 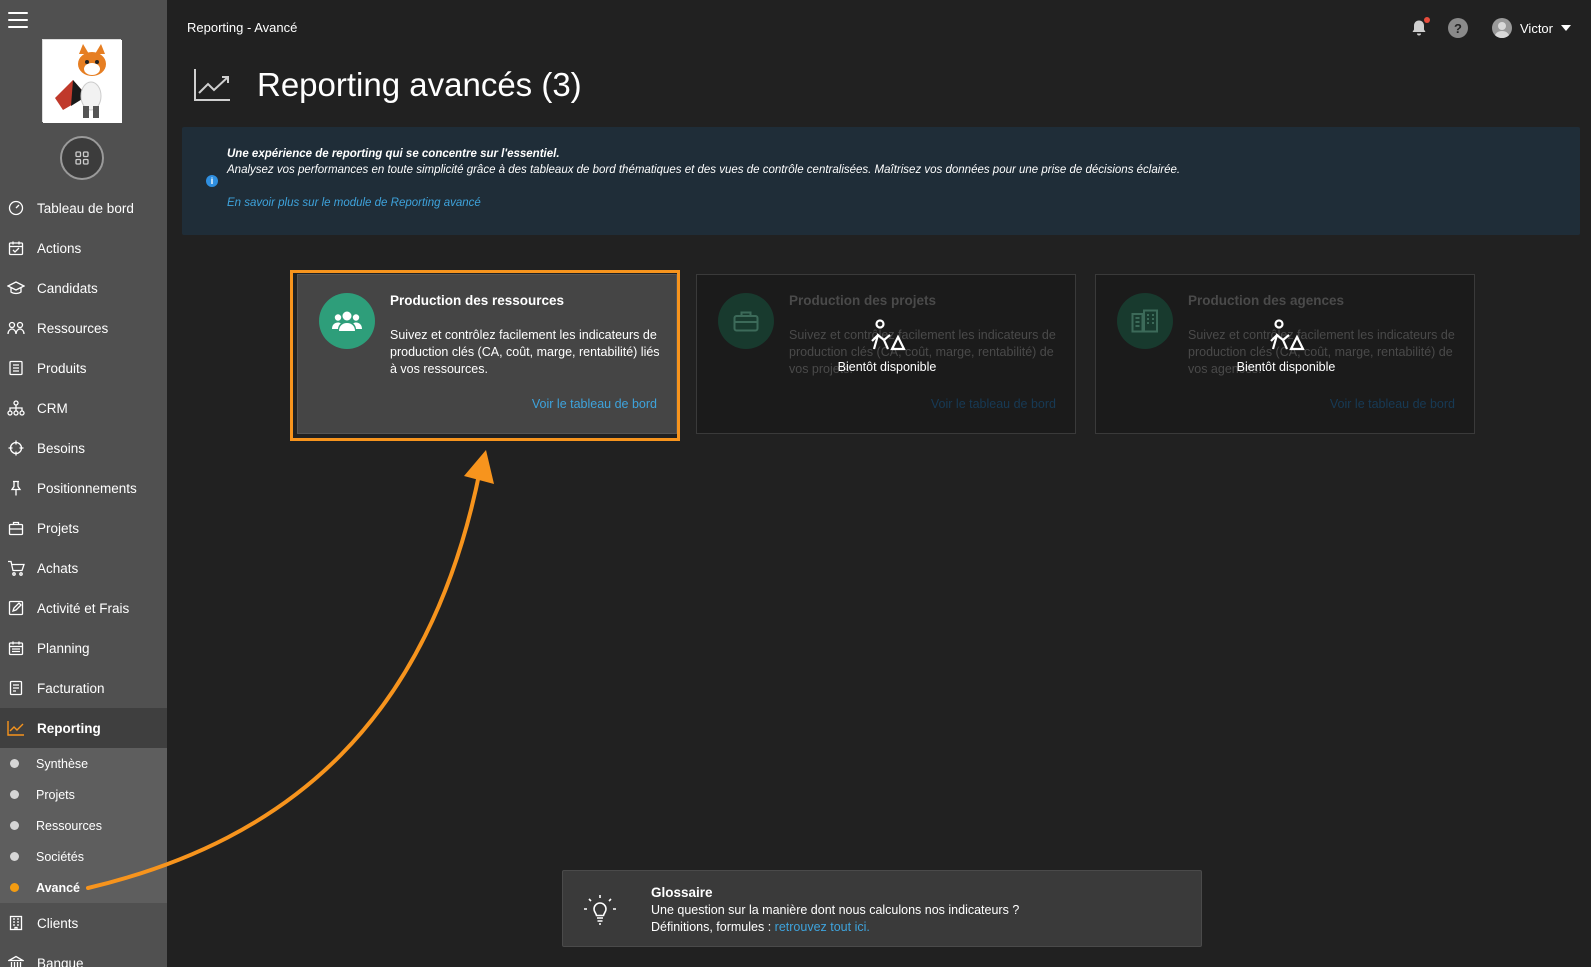 What do you see at coordinates (62, 368) in the screenshot?
I see `sidebar-item-label: Produits` at bounding box center [62, 368].